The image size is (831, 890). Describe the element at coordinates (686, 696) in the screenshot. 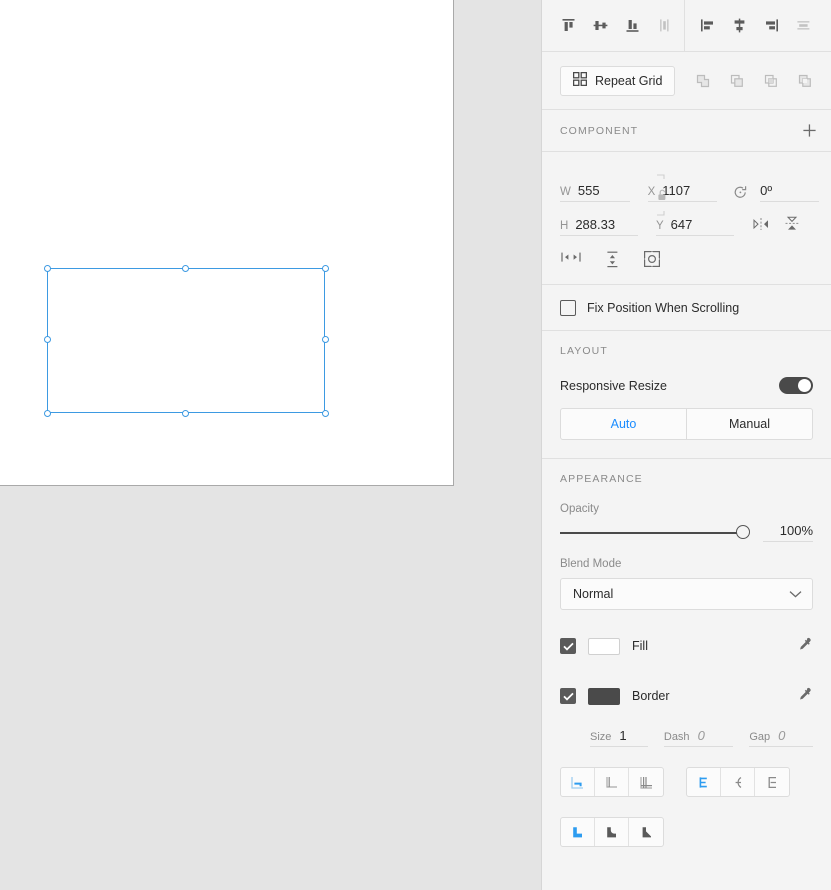

I see `border-row: Border` at that location.